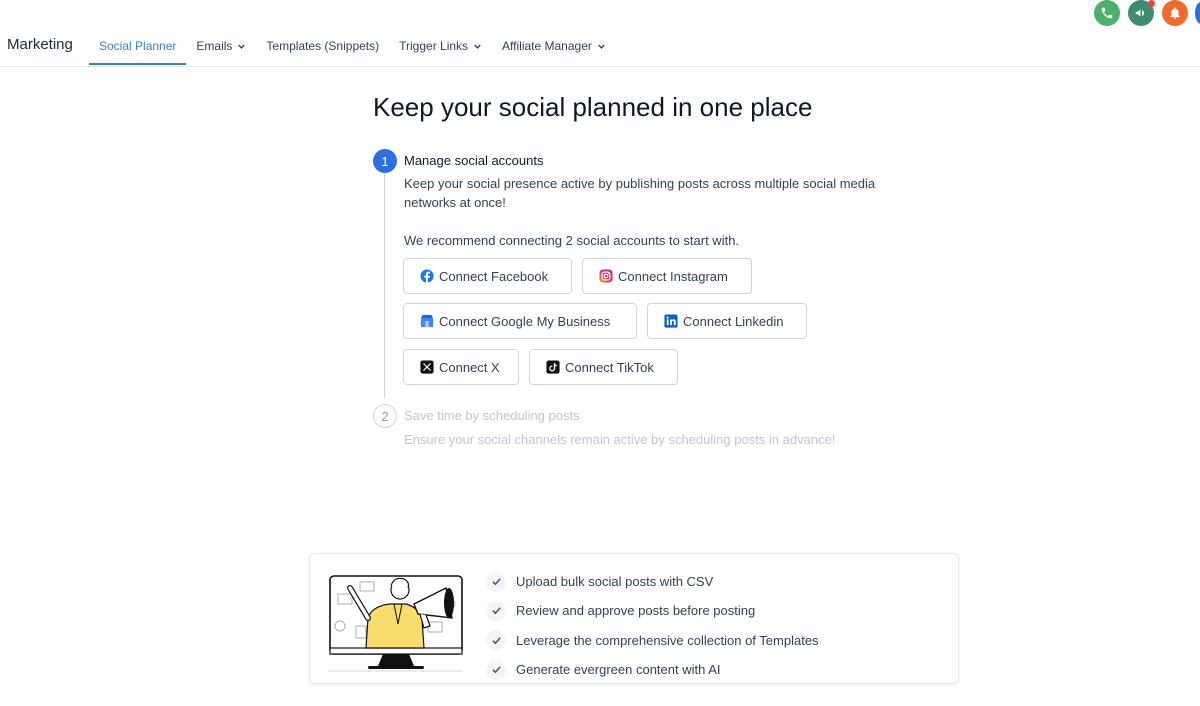 The height and width of the screenshot is (706, 1200). What do you see at coordinates (593, 107) in the screenshot?
I see `page-title: Keep your social planned in one place` at bounding box center [593, 107].